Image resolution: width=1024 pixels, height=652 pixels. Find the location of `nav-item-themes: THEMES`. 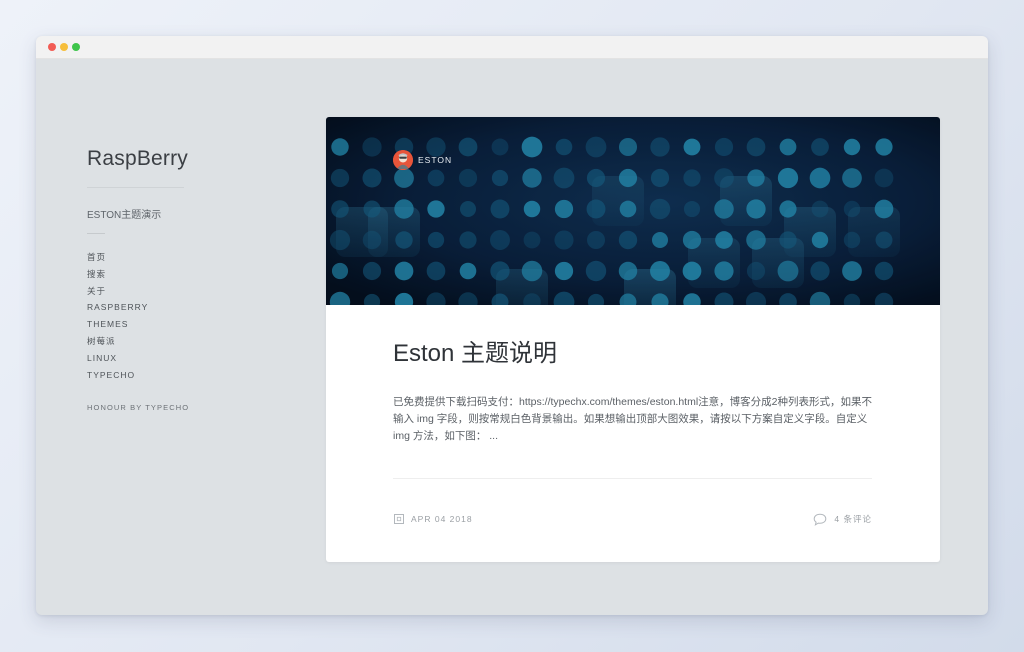

nav-item-themes: THEMES is located at coordinates (117, 324).